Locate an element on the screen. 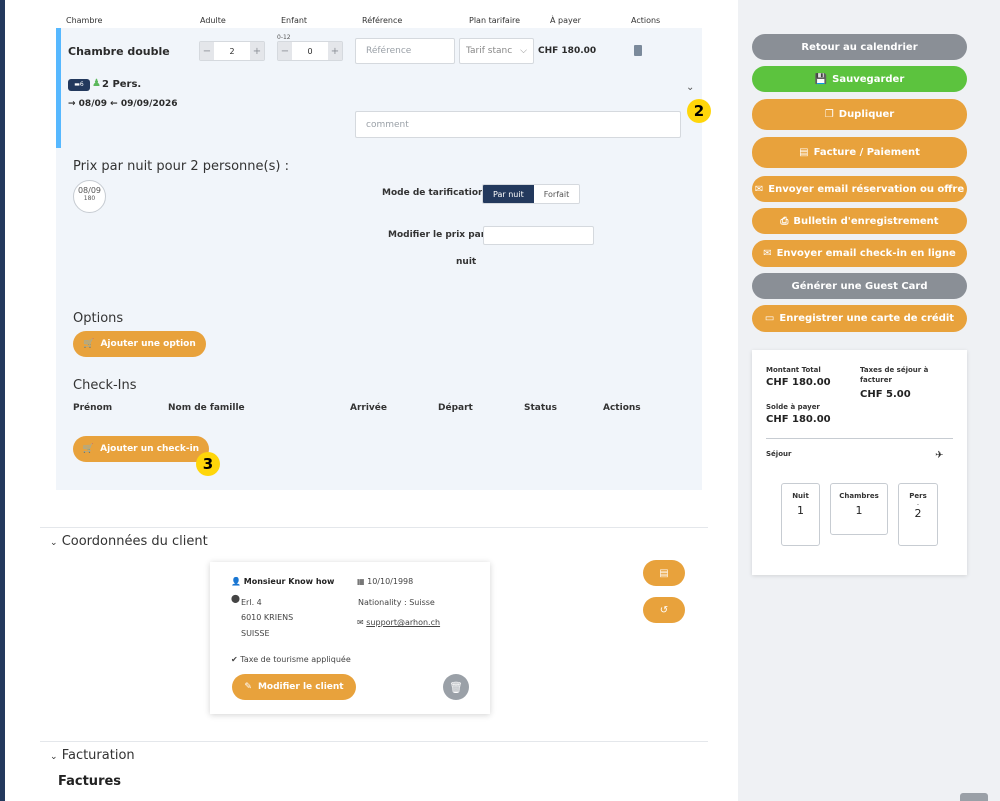 This screenshot has width=1000, height=801. add-option-label: Ajouter une option is located at coordinates (148, 344).